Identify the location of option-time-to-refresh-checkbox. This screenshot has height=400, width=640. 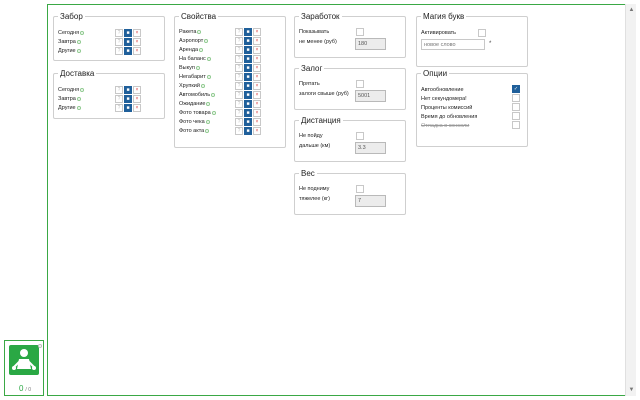
(516, 116).